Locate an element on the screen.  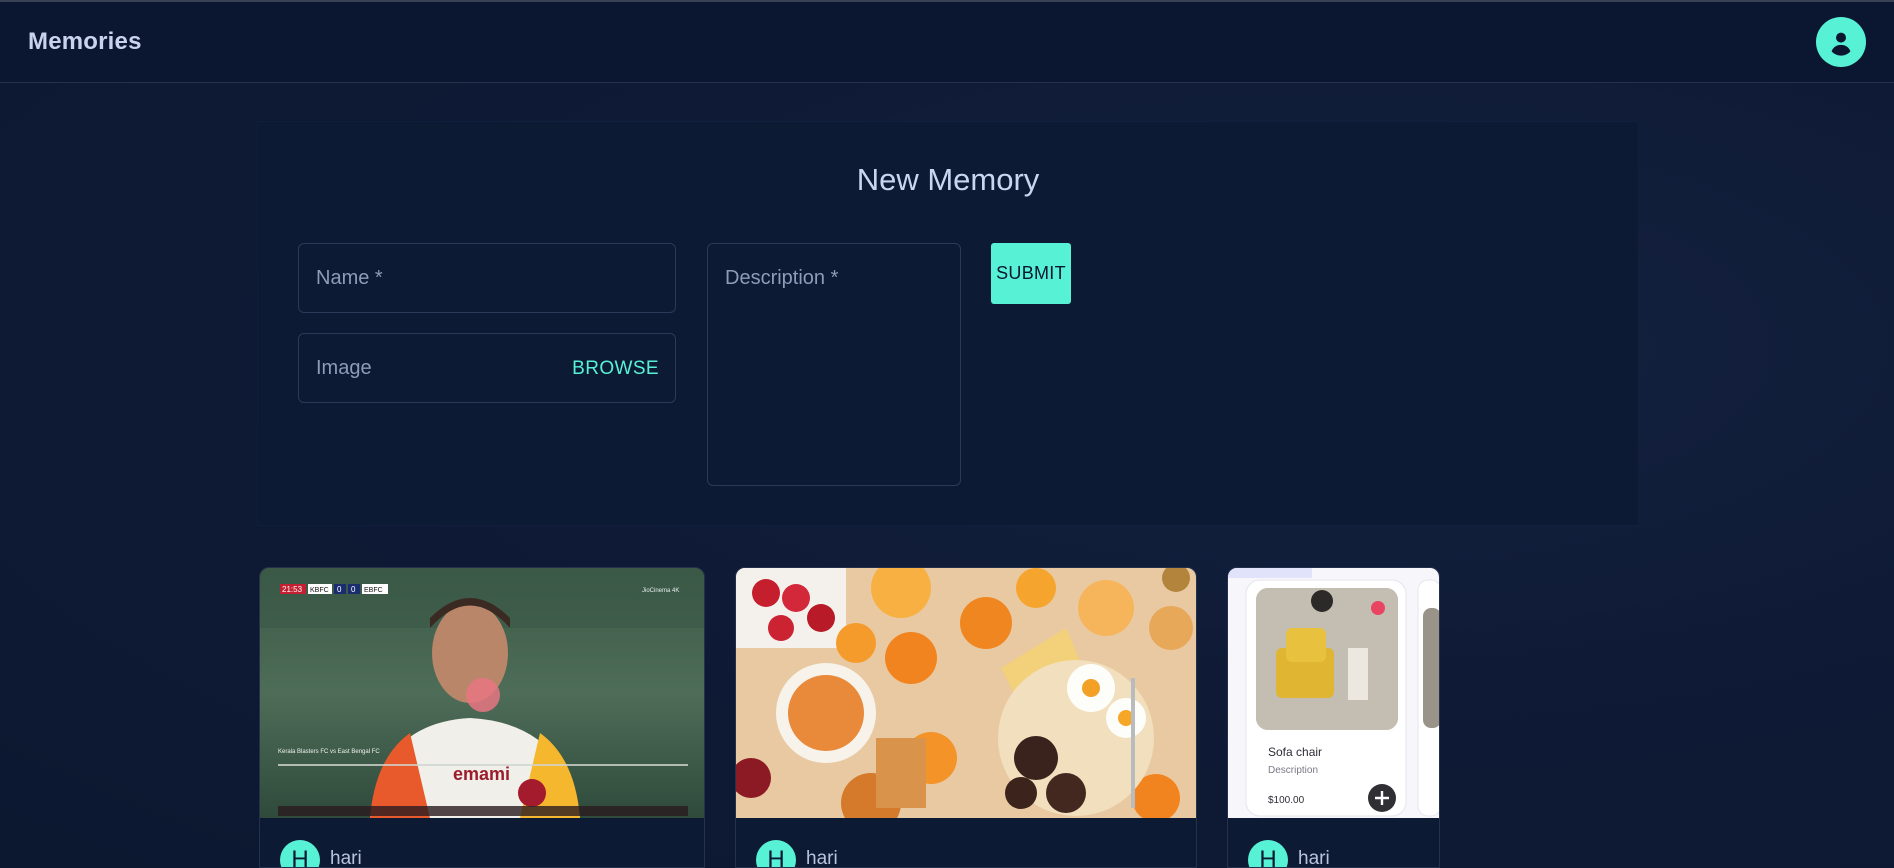
match-title: Kerala Blasters FC vs East Bengal FC is located at coordinates (329, 752).